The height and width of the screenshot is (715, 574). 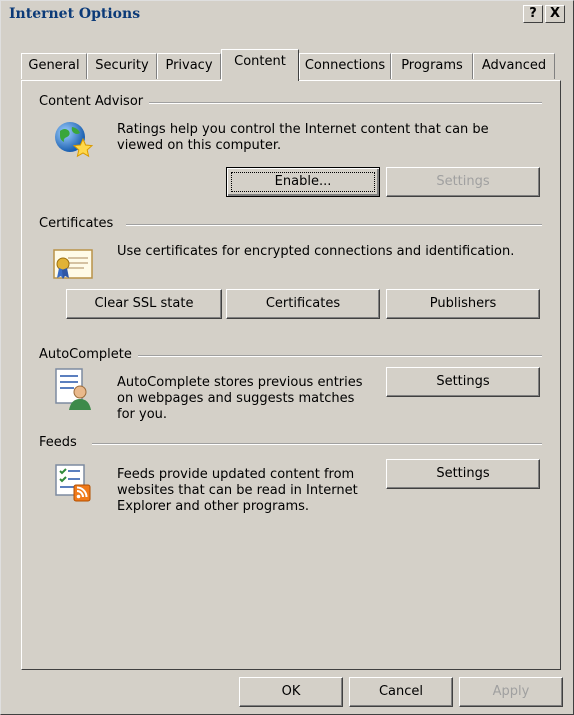 I want to click on certificate-icon, so click(x=74, y=264).